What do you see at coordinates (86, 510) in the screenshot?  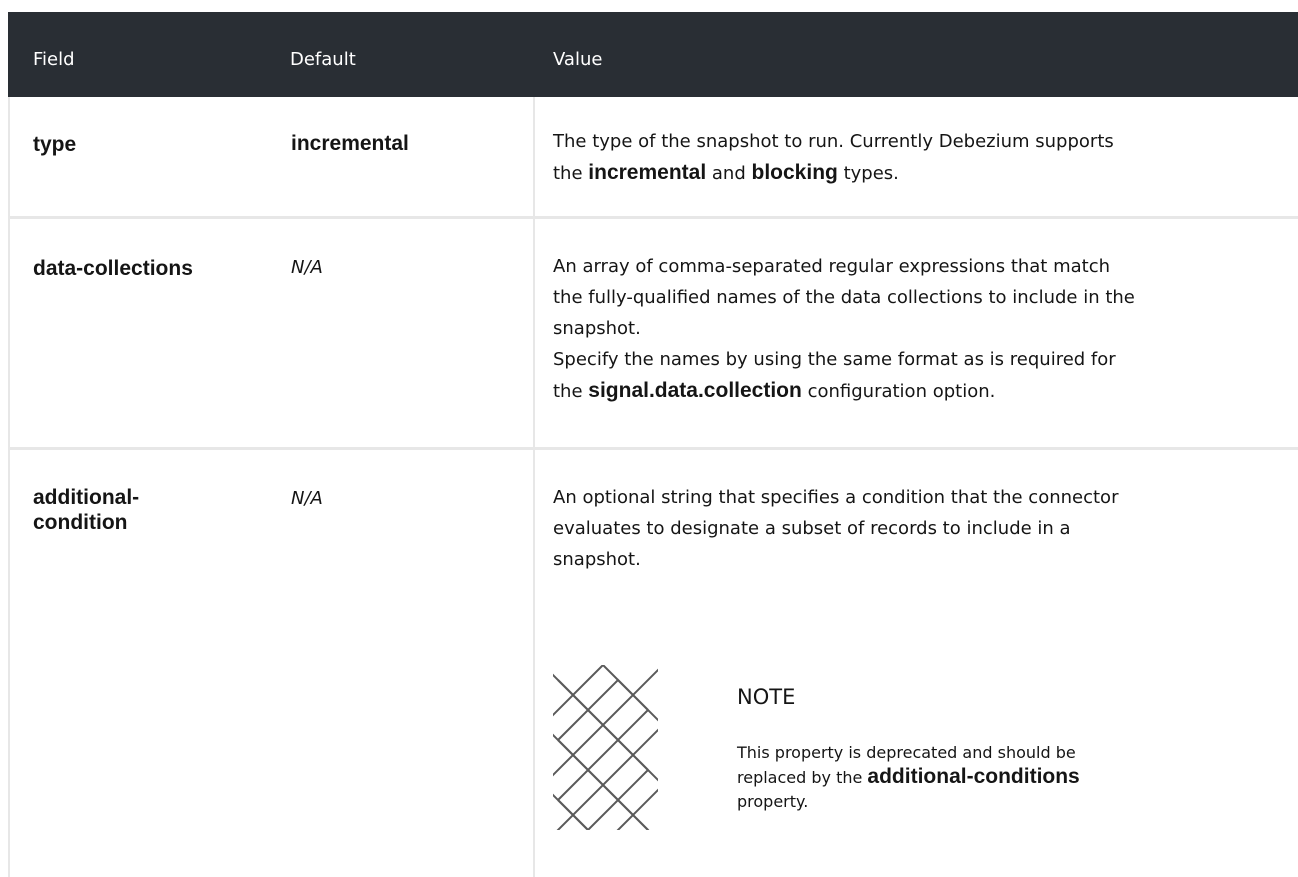 I see `field-name: additional- condition` at bounding box center [86, 510].